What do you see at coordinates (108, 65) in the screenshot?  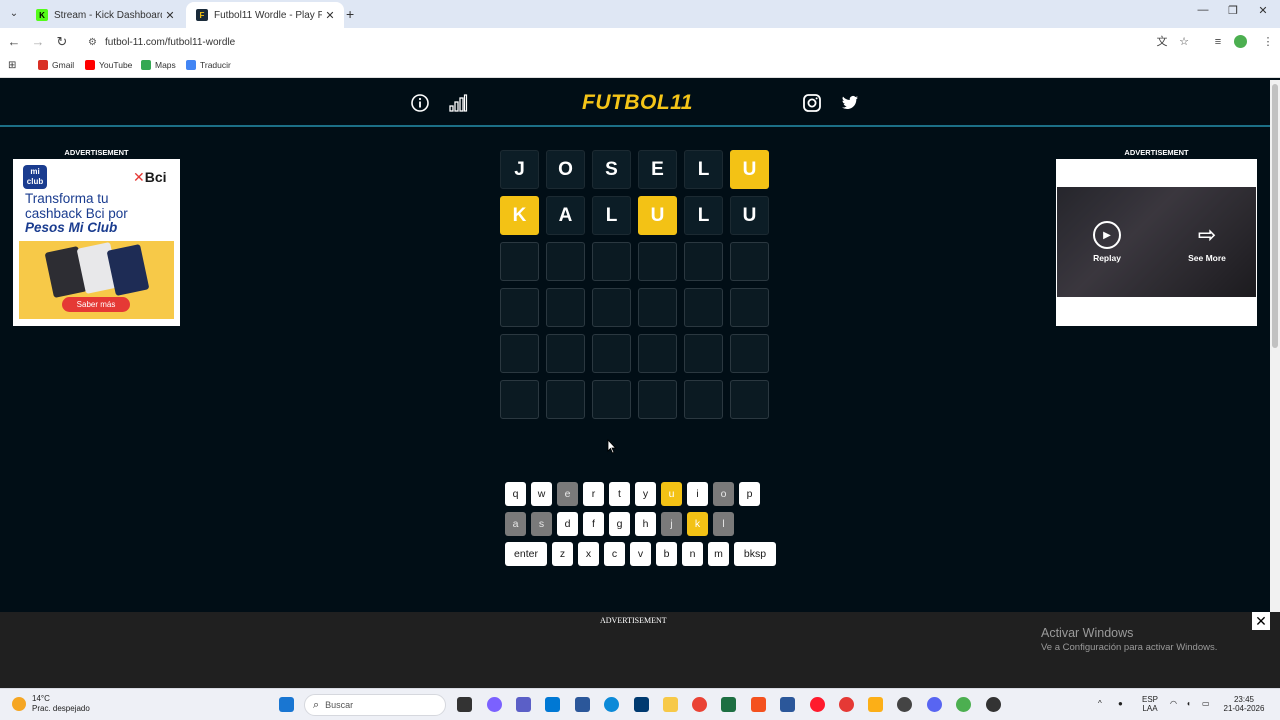 I see `bookmark-youtube: YouTube` at bounding box center [108, 65].